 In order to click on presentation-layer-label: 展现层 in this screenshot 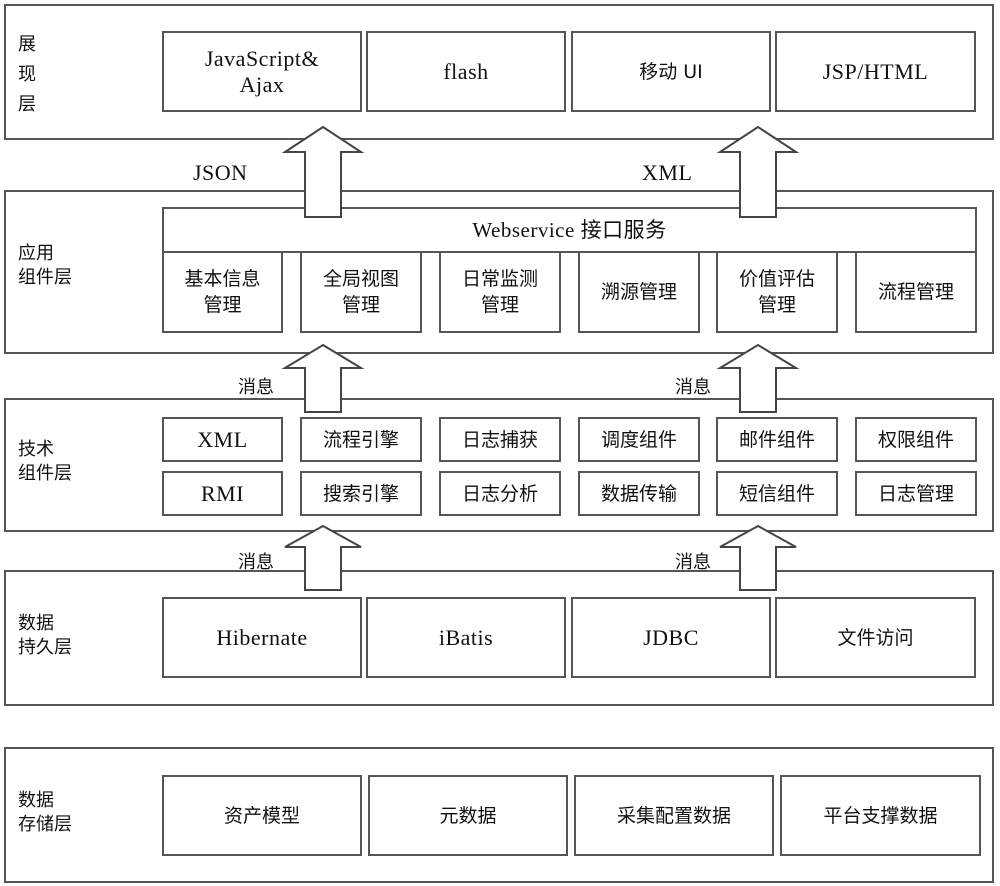, I will do `click(27, 74)`.